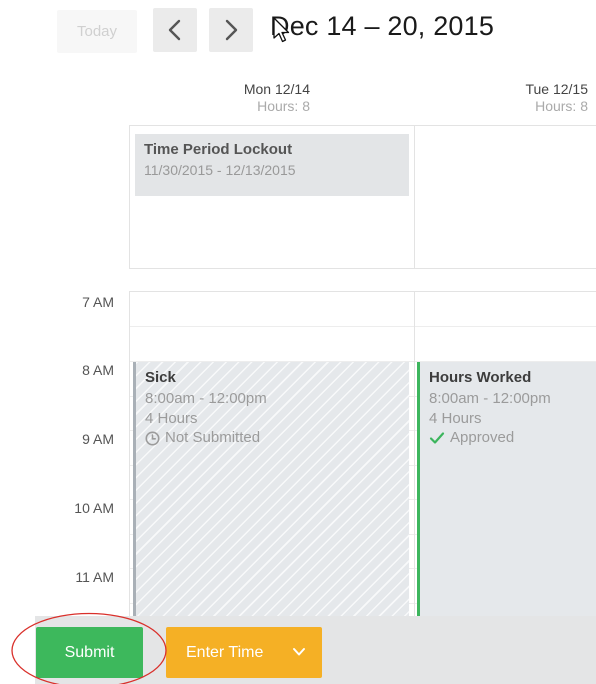  I want to click on event-status: Not Submitted, so click(272, 438).